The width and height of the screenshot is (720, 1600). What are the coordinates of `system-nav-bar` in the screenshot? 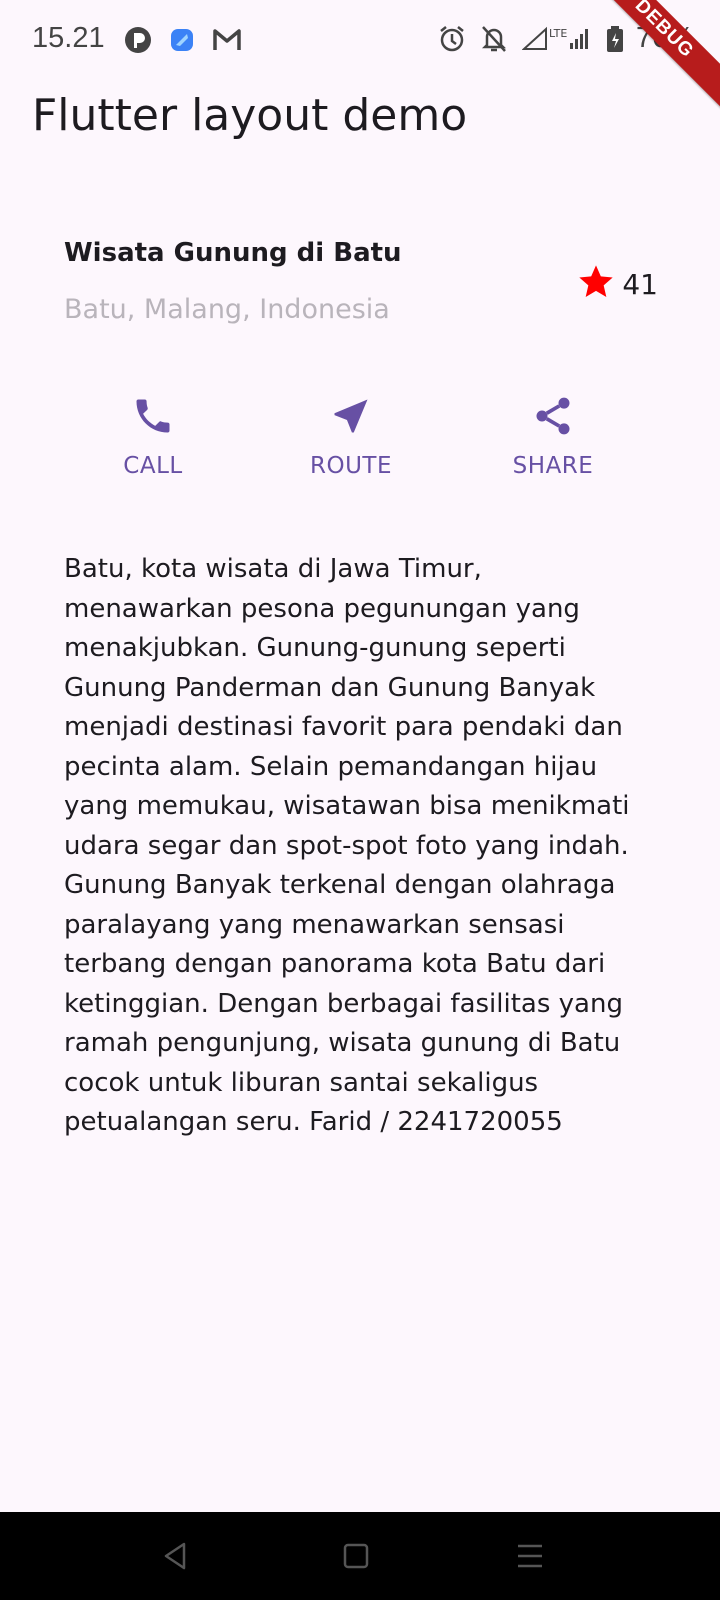 It's located at (360, 1556).